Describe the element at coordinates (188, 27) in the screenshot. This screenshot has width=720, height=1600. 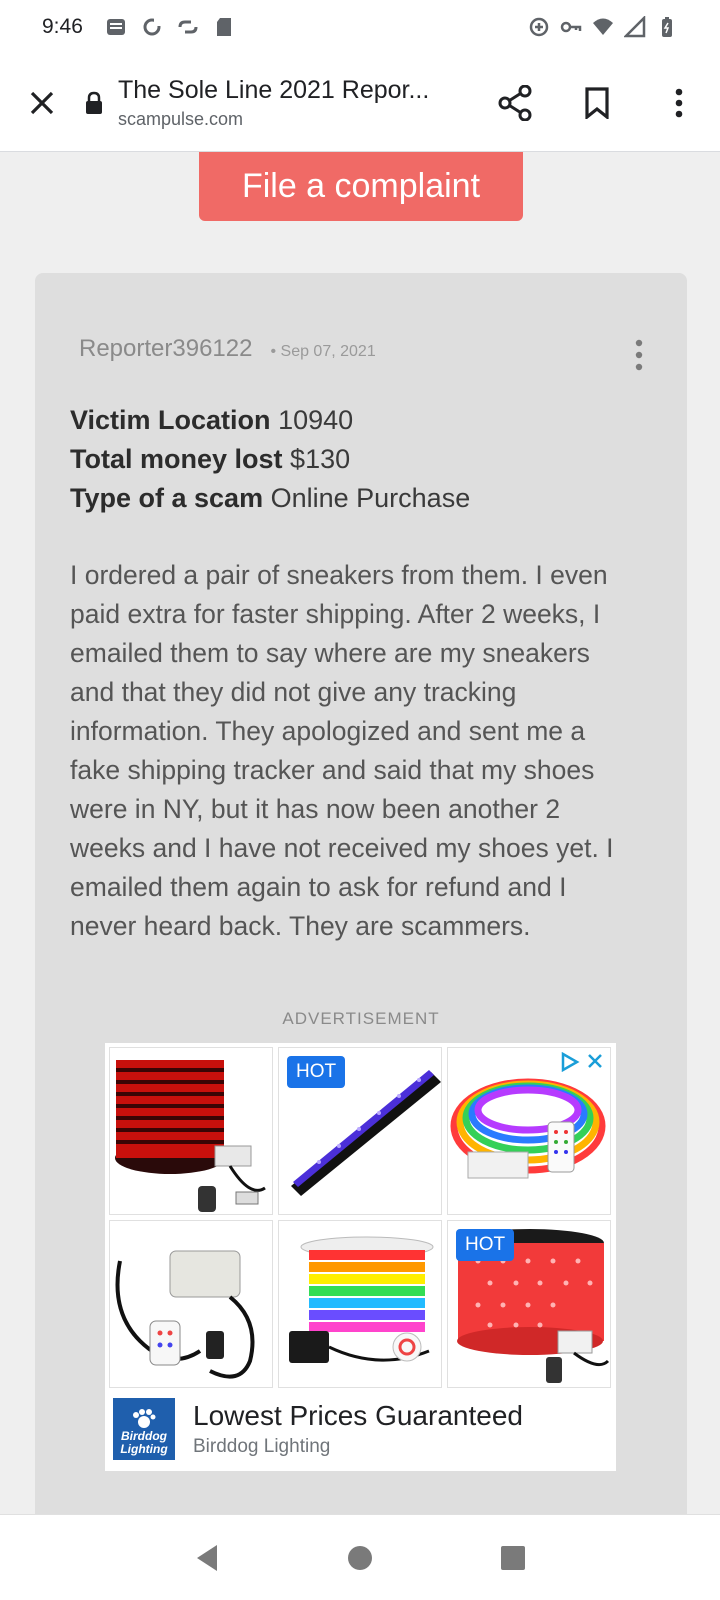
I see `link-icon` at that location.